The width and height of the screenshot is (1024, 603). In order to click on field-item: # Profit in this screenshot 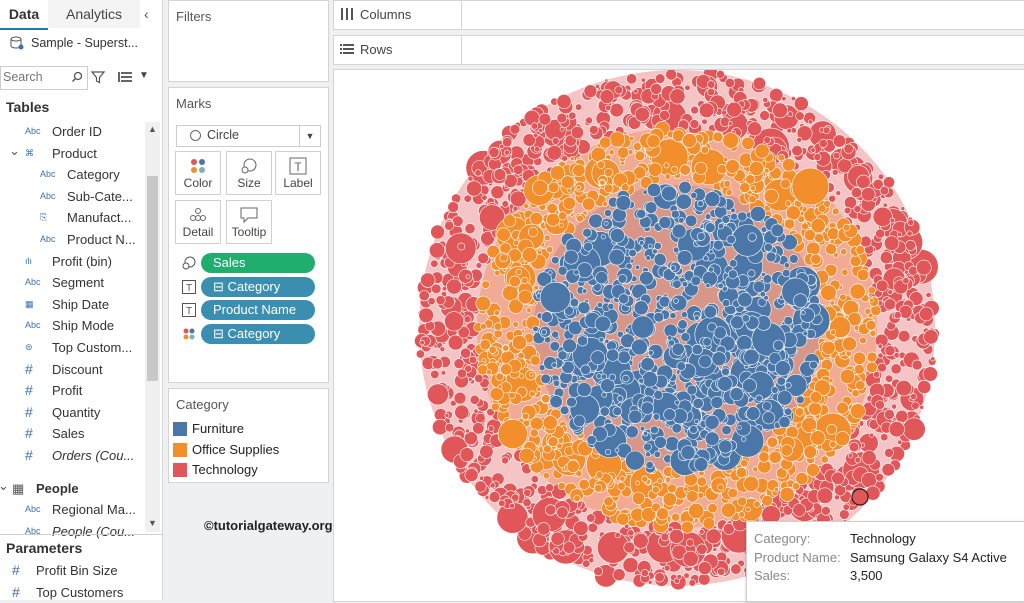, I will do `click(72, 390)`.